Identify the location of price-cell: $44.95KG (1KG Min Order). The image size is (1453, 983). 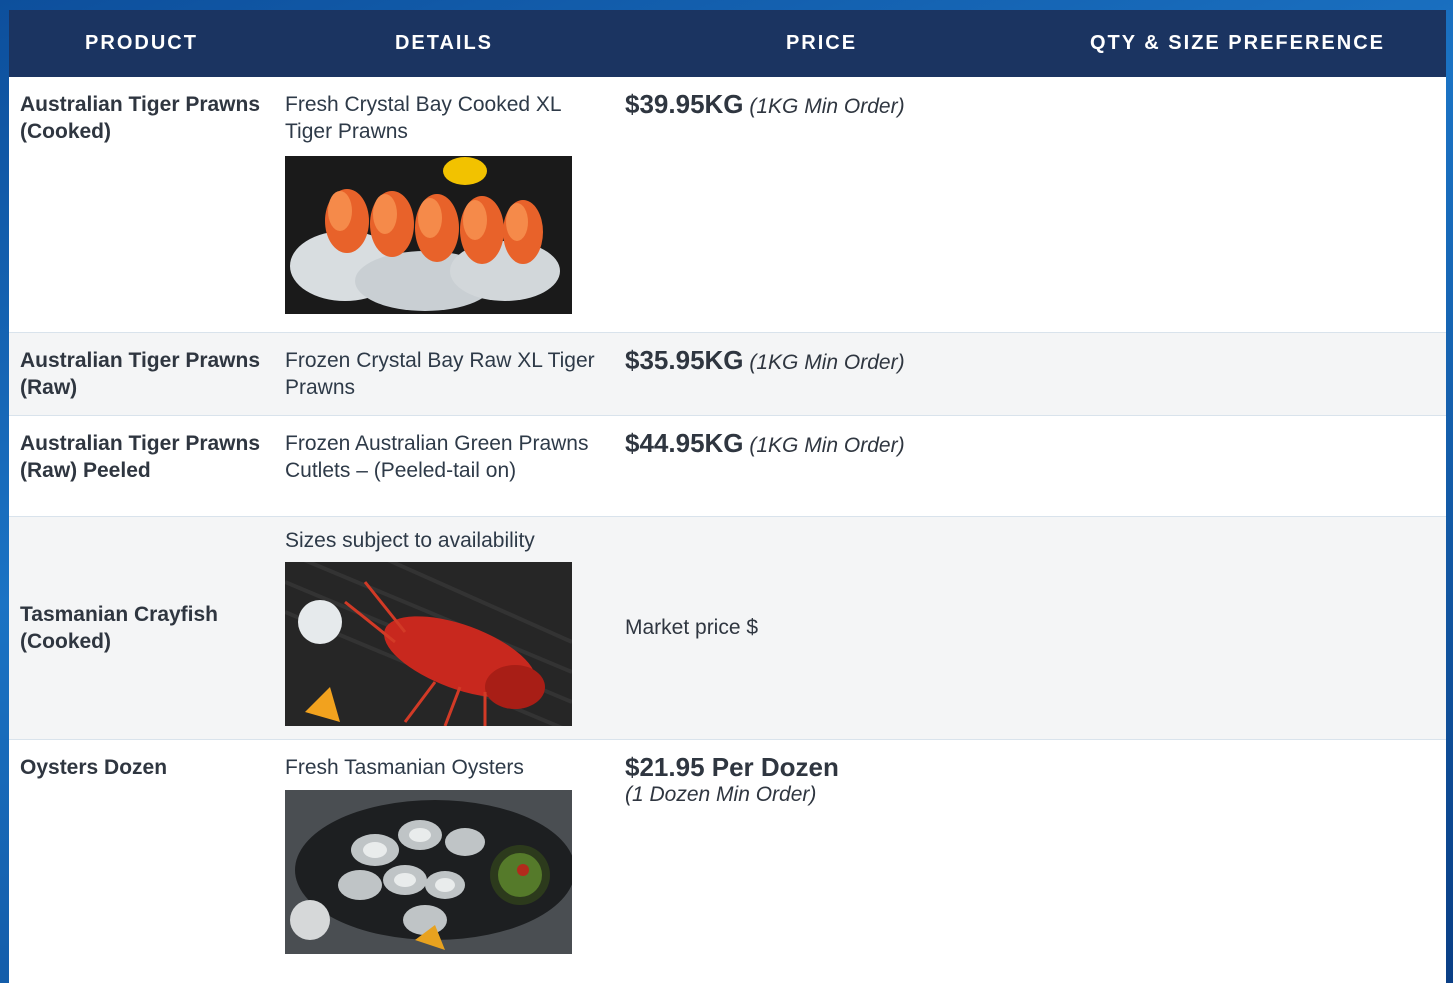
(821, 466).